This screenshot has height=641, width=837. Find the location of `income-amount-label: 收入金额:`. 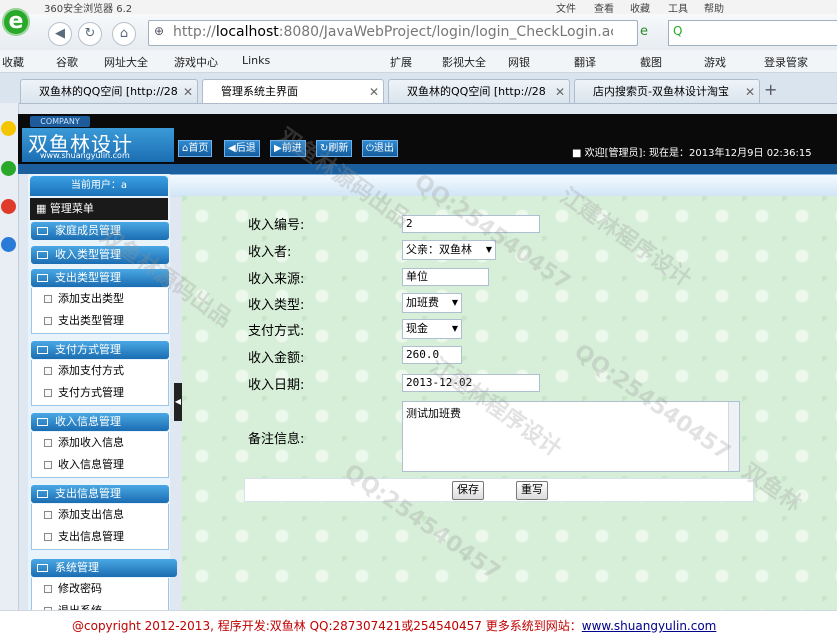

income-amount-label: 收入金额: is located at coordinates (276, 358).